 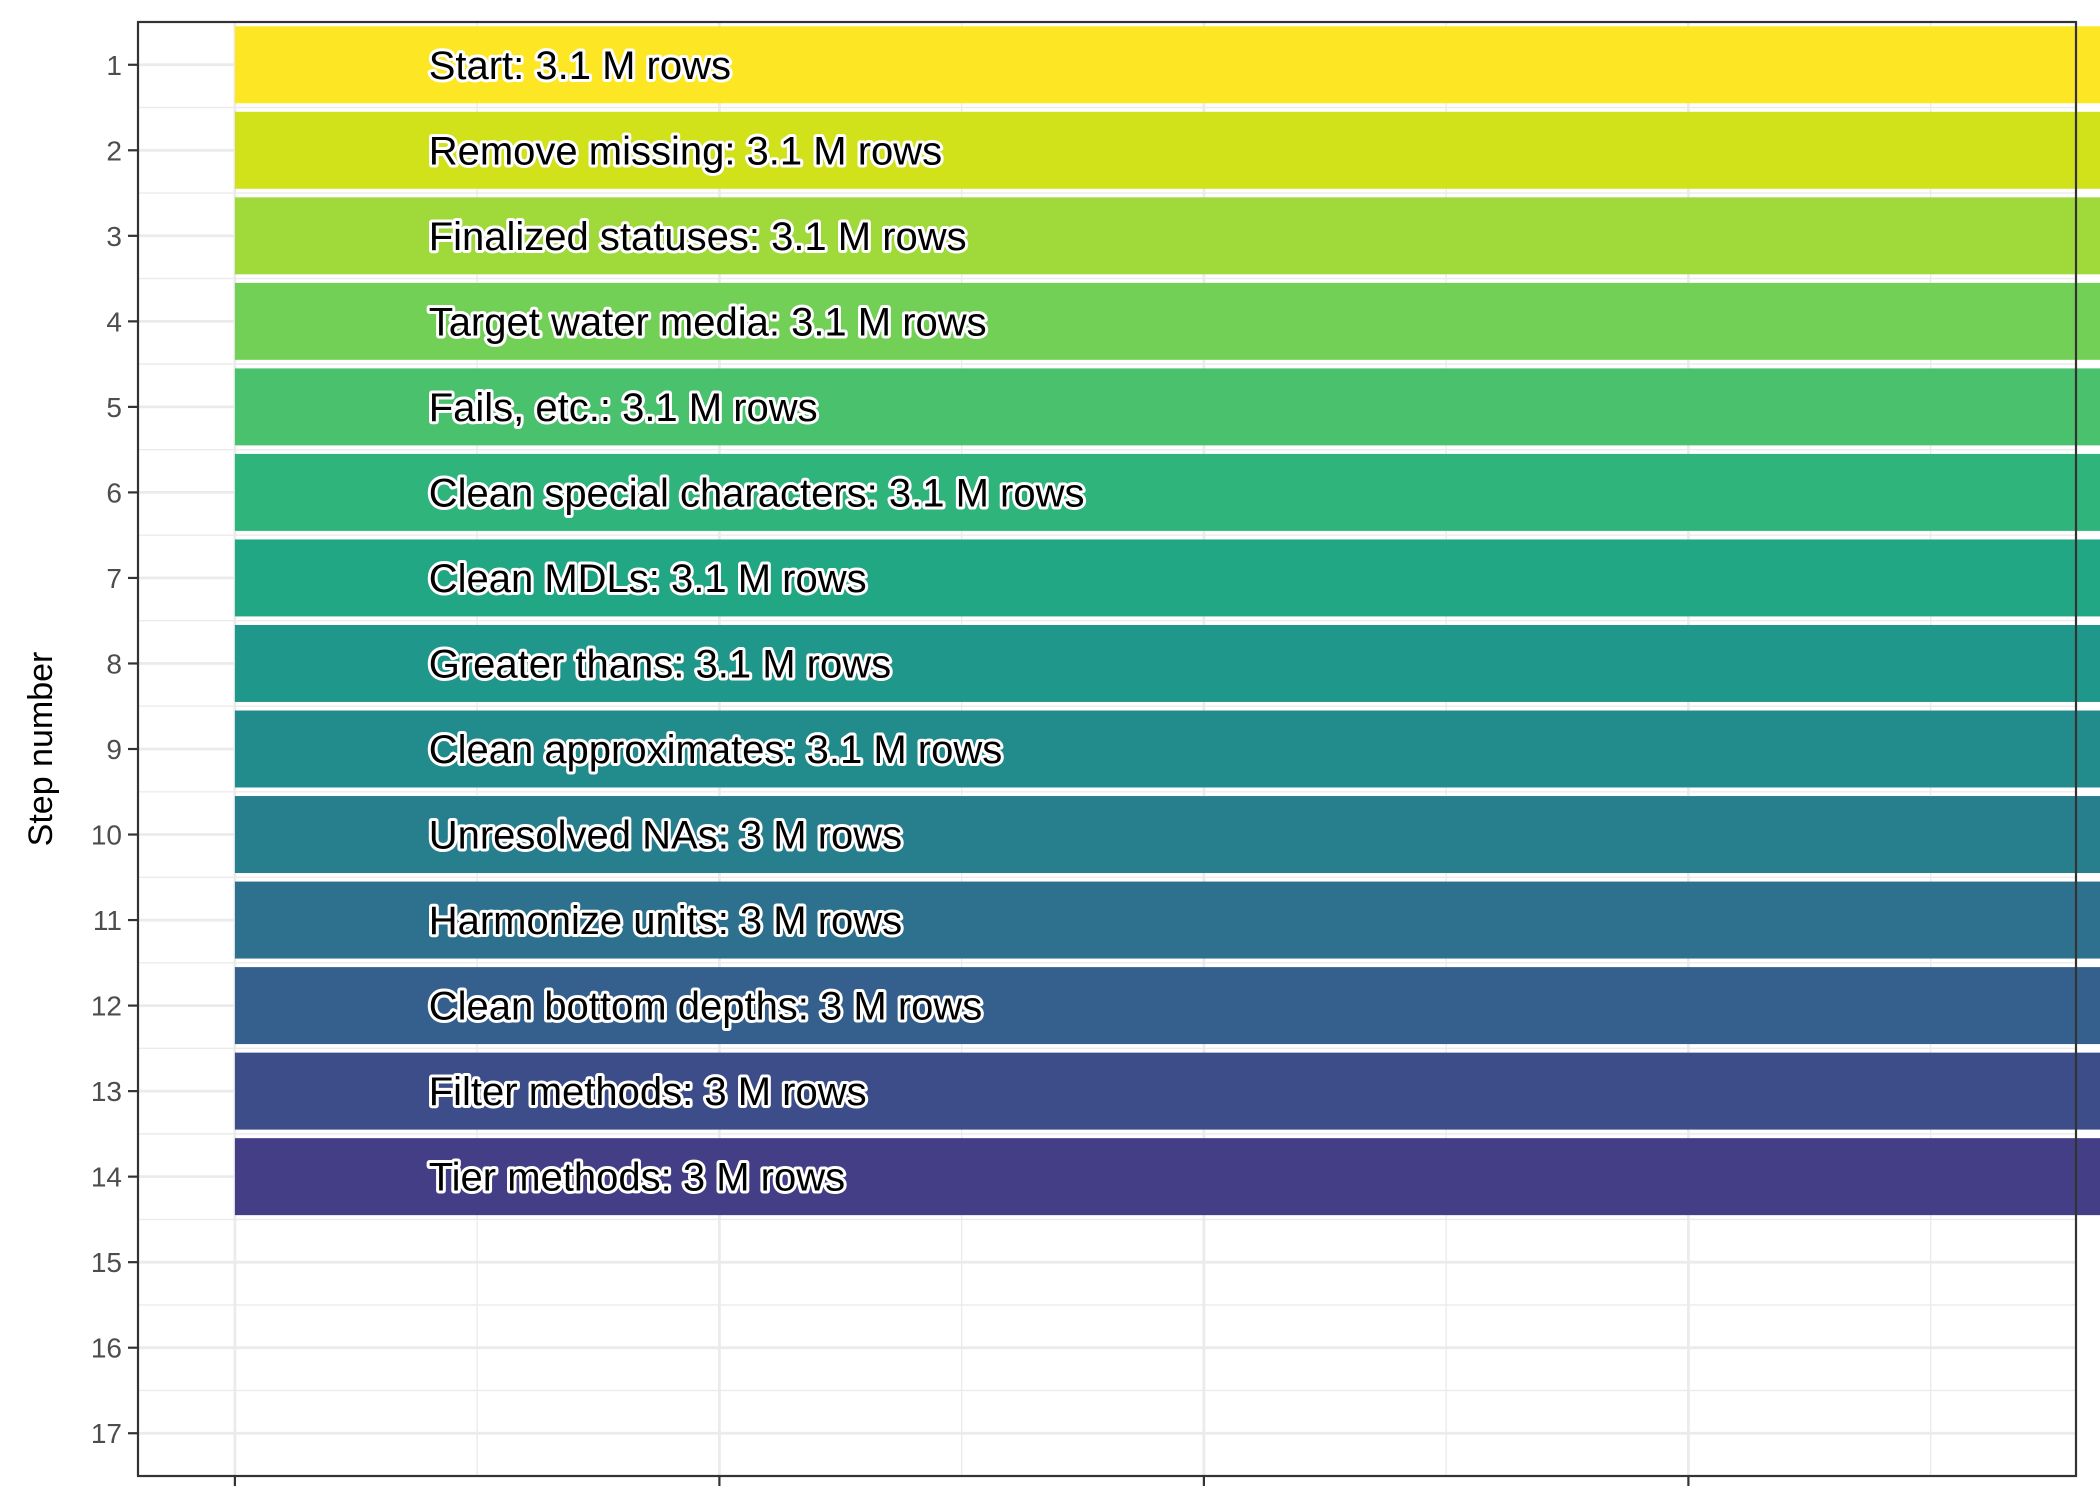 I want to click on y-tick-label: 15, so click(x=106, y=1262).